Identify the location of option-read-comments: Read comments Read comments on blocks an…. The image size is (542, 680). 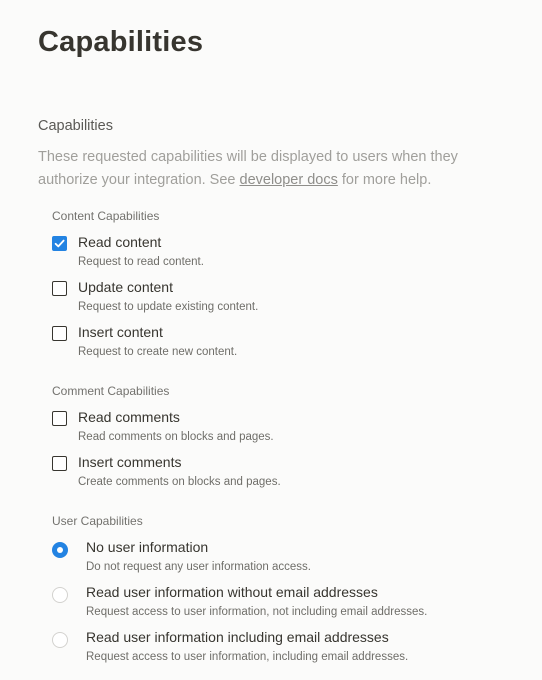
(287, 429).